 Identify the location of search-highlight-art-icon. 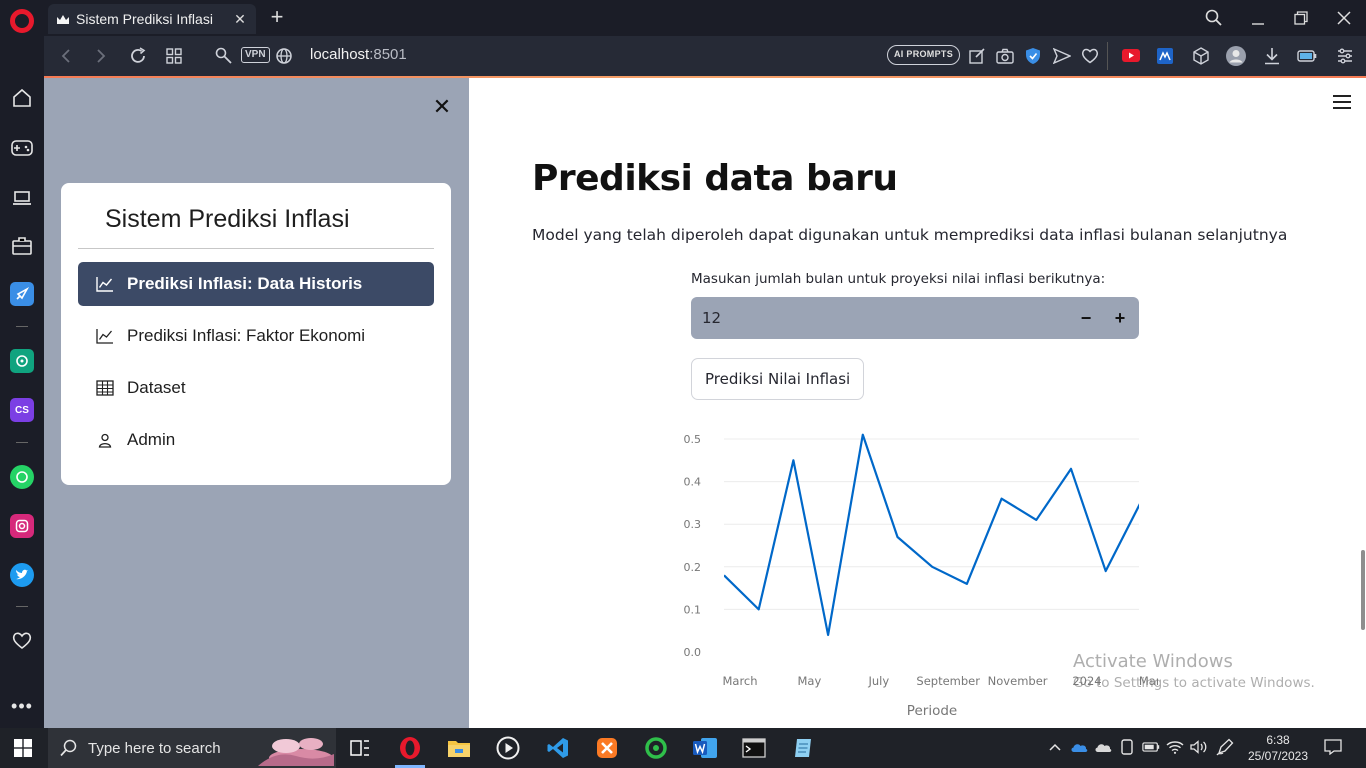
(296, 752).